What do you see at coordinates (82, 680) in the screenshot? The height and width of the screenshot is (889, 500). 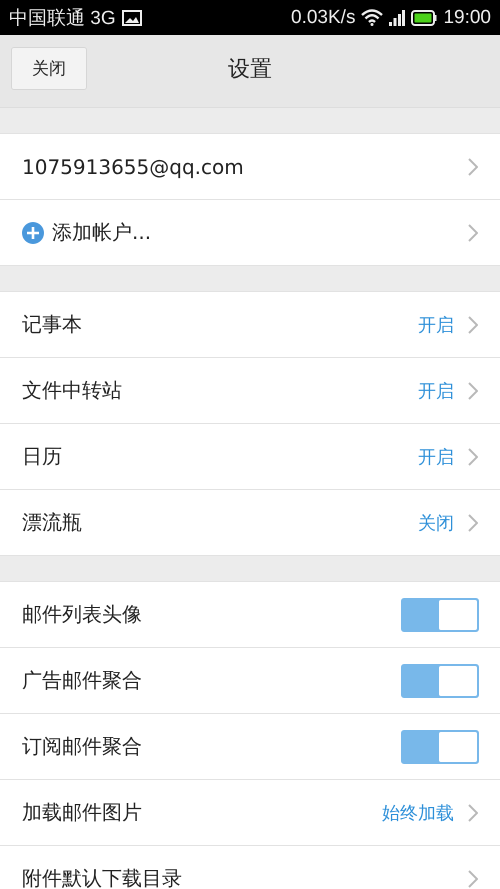 I see `setting-label: 广告邮件聚合` at bounding box center [82, 680].